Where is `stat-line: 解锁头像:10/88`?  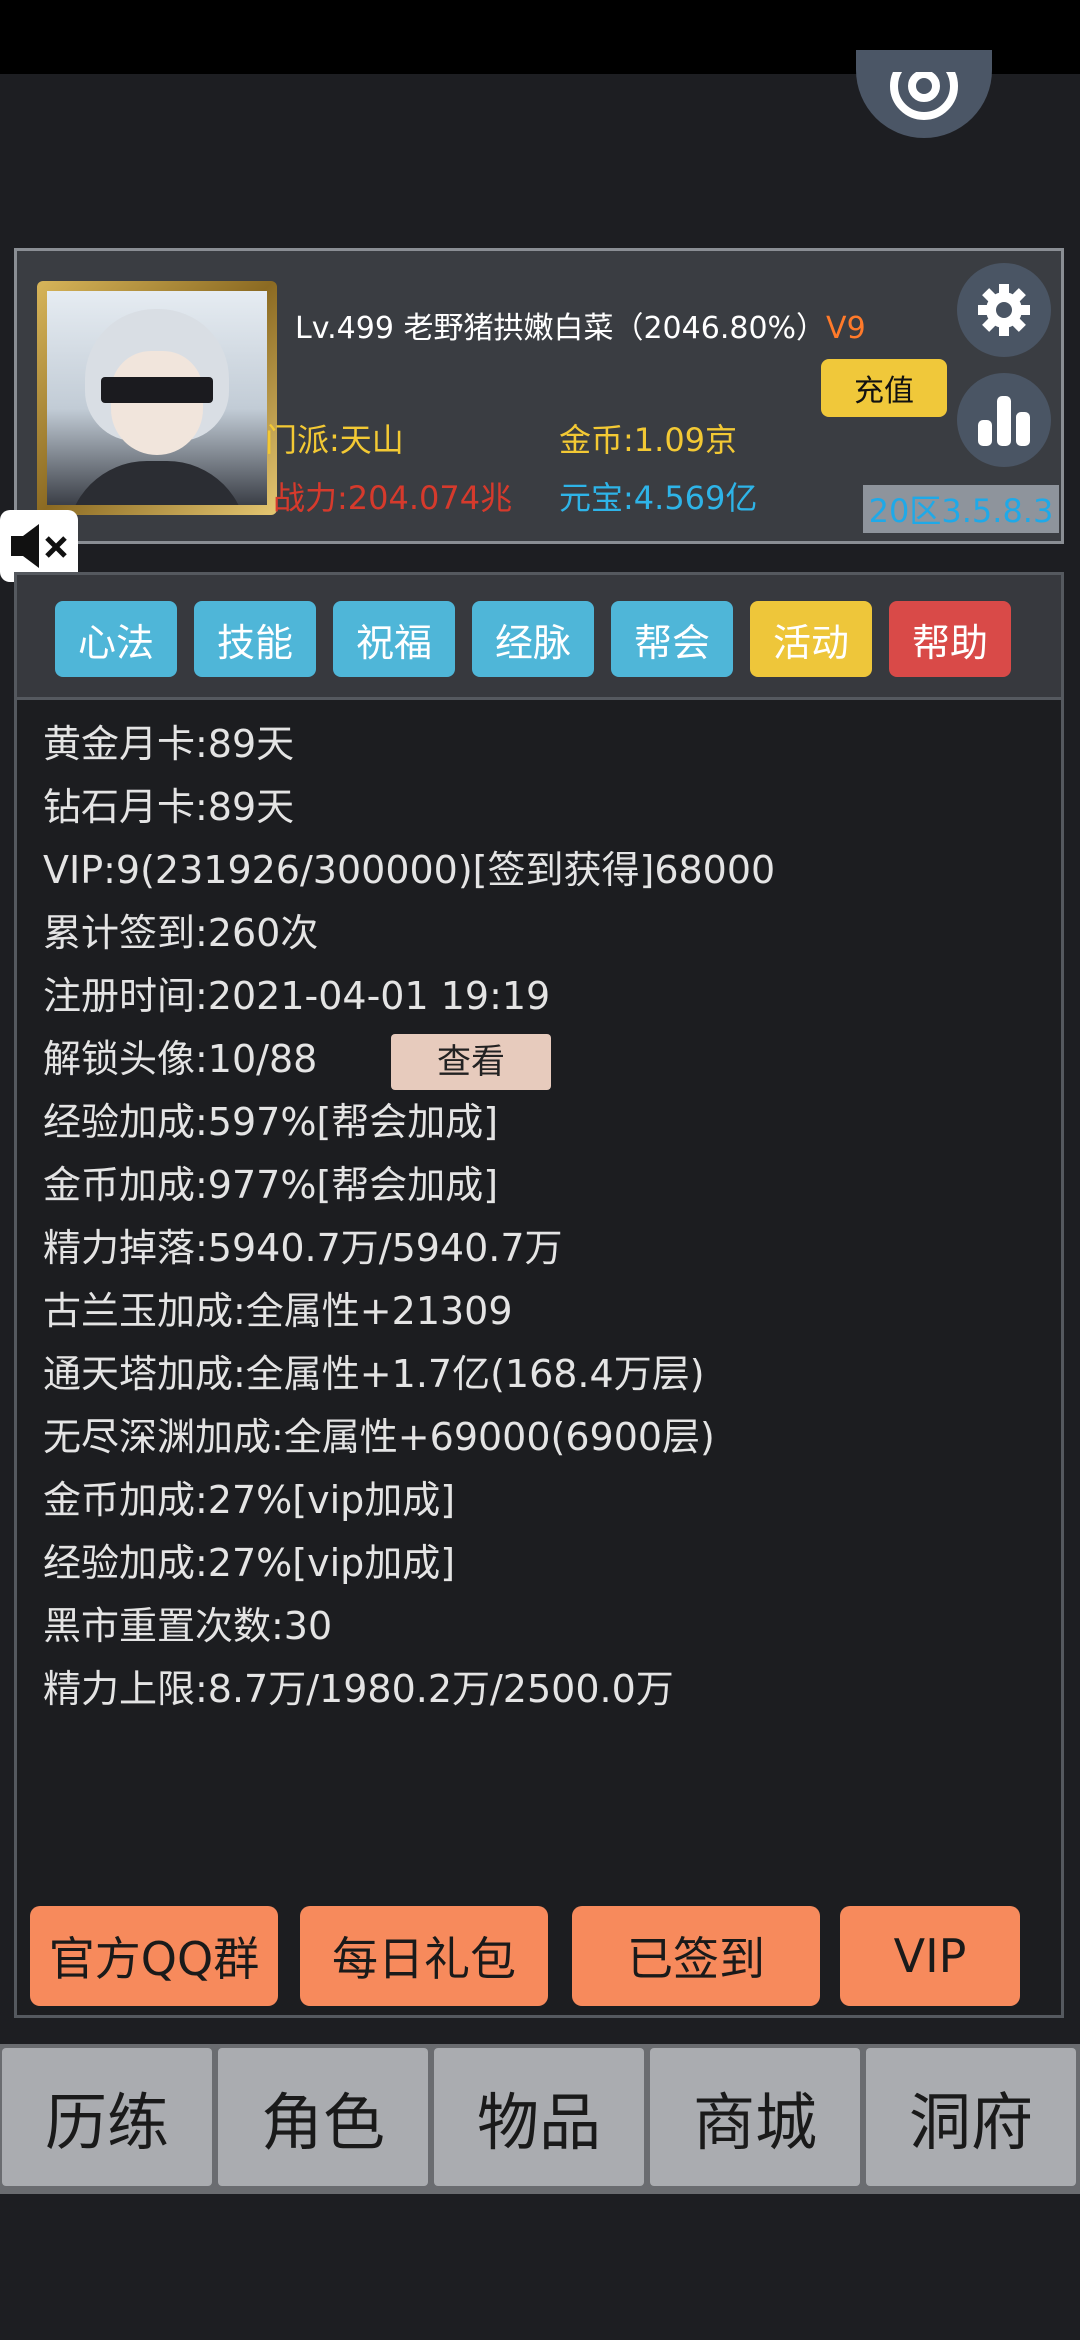 stat-line: 解锁头像:10/88 is located at coordinates (180, 1059).